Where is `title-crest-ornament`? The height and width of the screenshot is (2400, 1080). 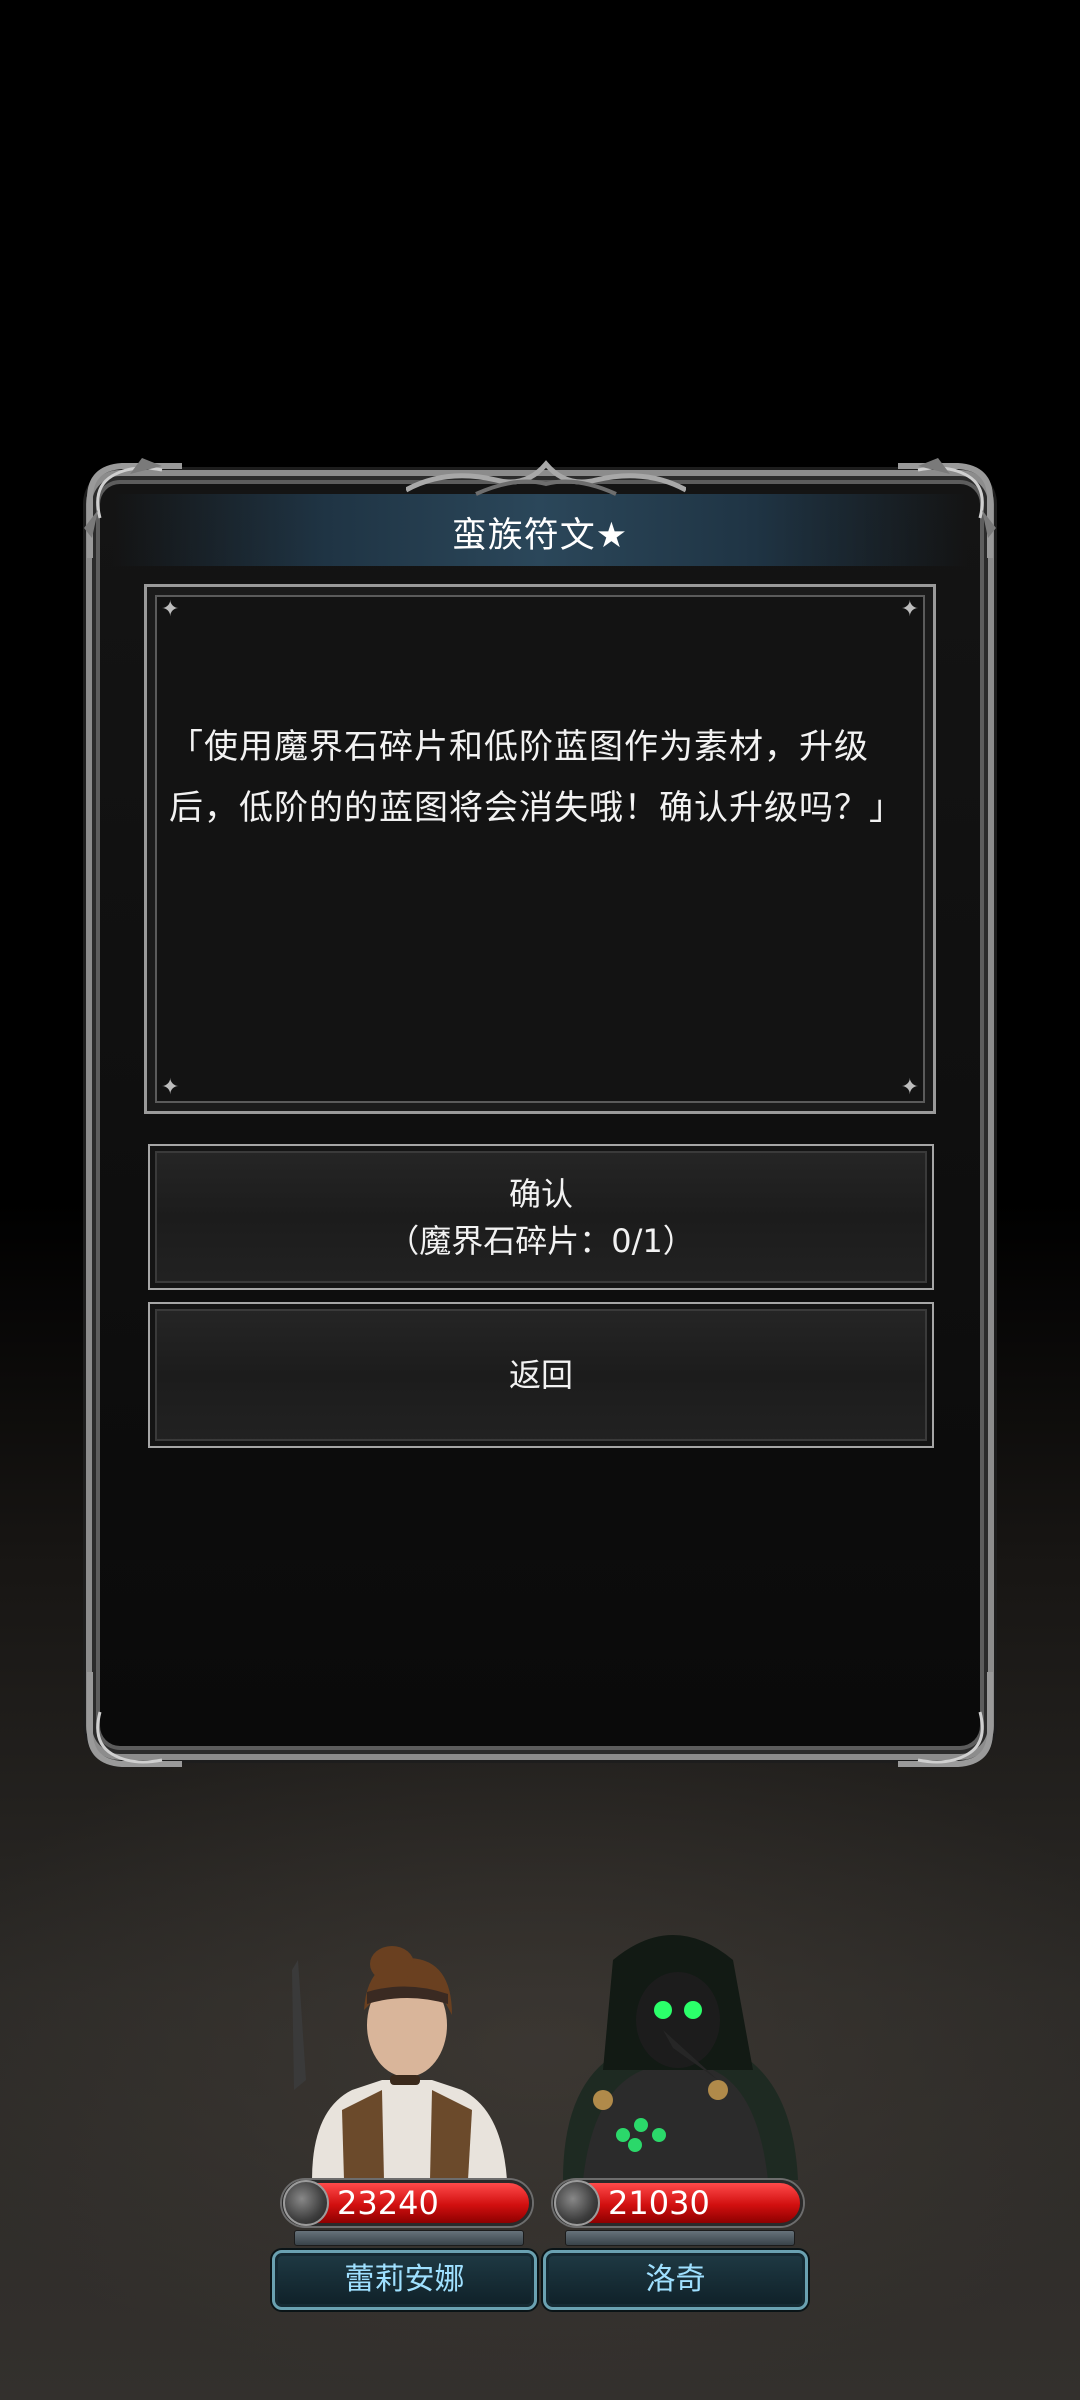 title-crest-ornament is located at coordinates (546, 478).